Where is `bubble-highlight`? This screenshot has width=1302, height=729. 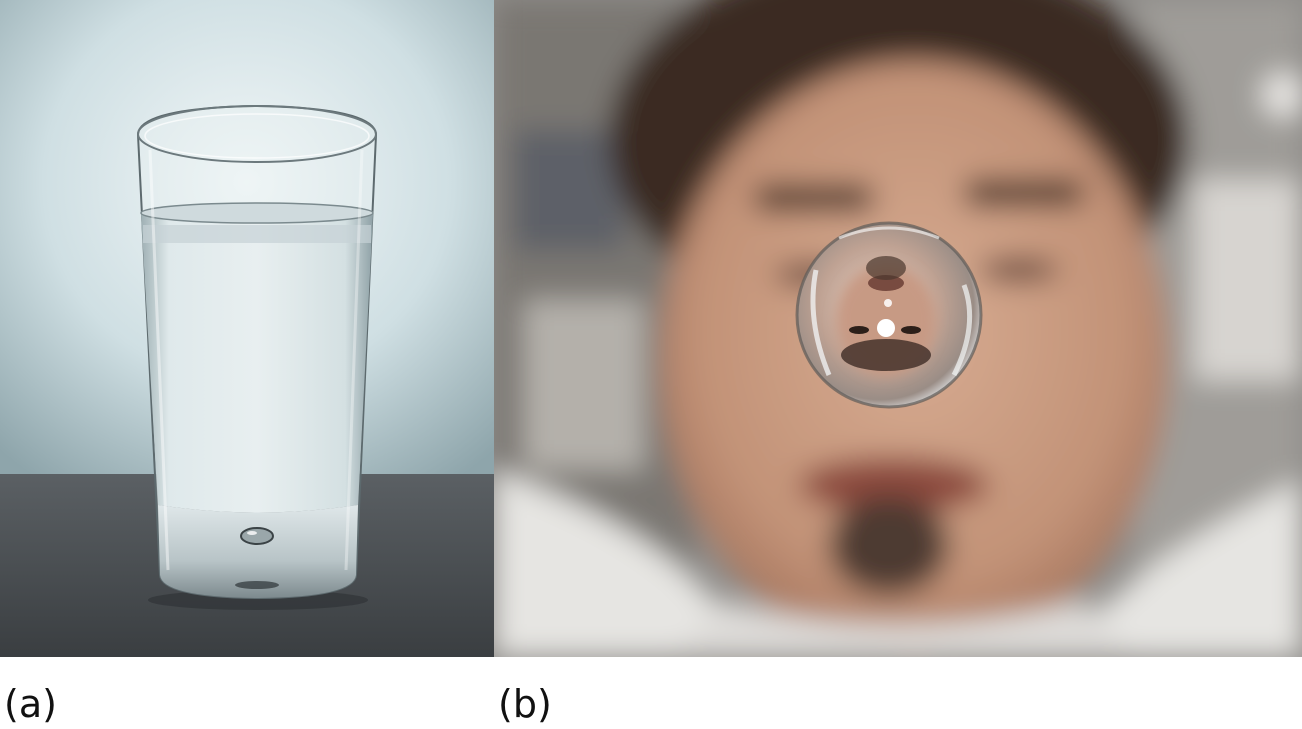 bubble-highlight is located at coordinates (252, 533).